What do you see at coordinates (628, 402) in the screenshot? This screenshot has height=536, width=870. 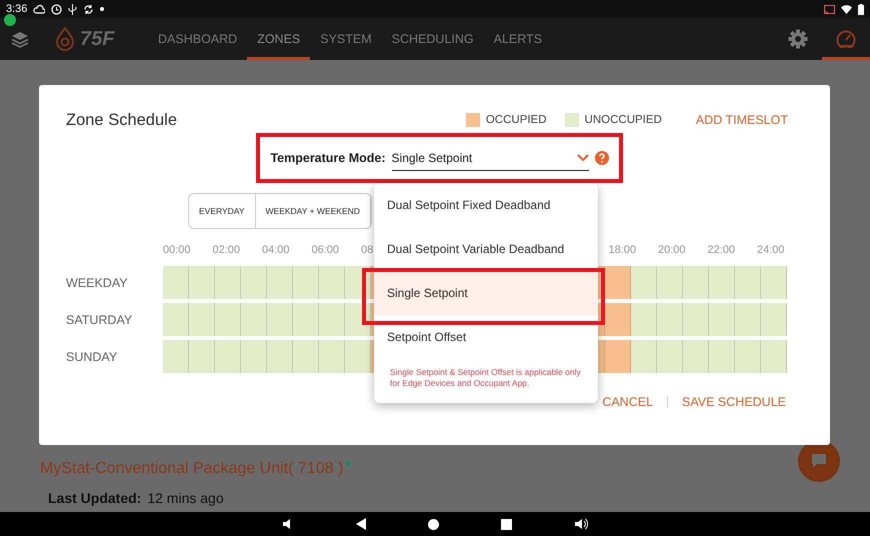 I see `dialog-button: CANCEL` at bounding box center [628, 402].